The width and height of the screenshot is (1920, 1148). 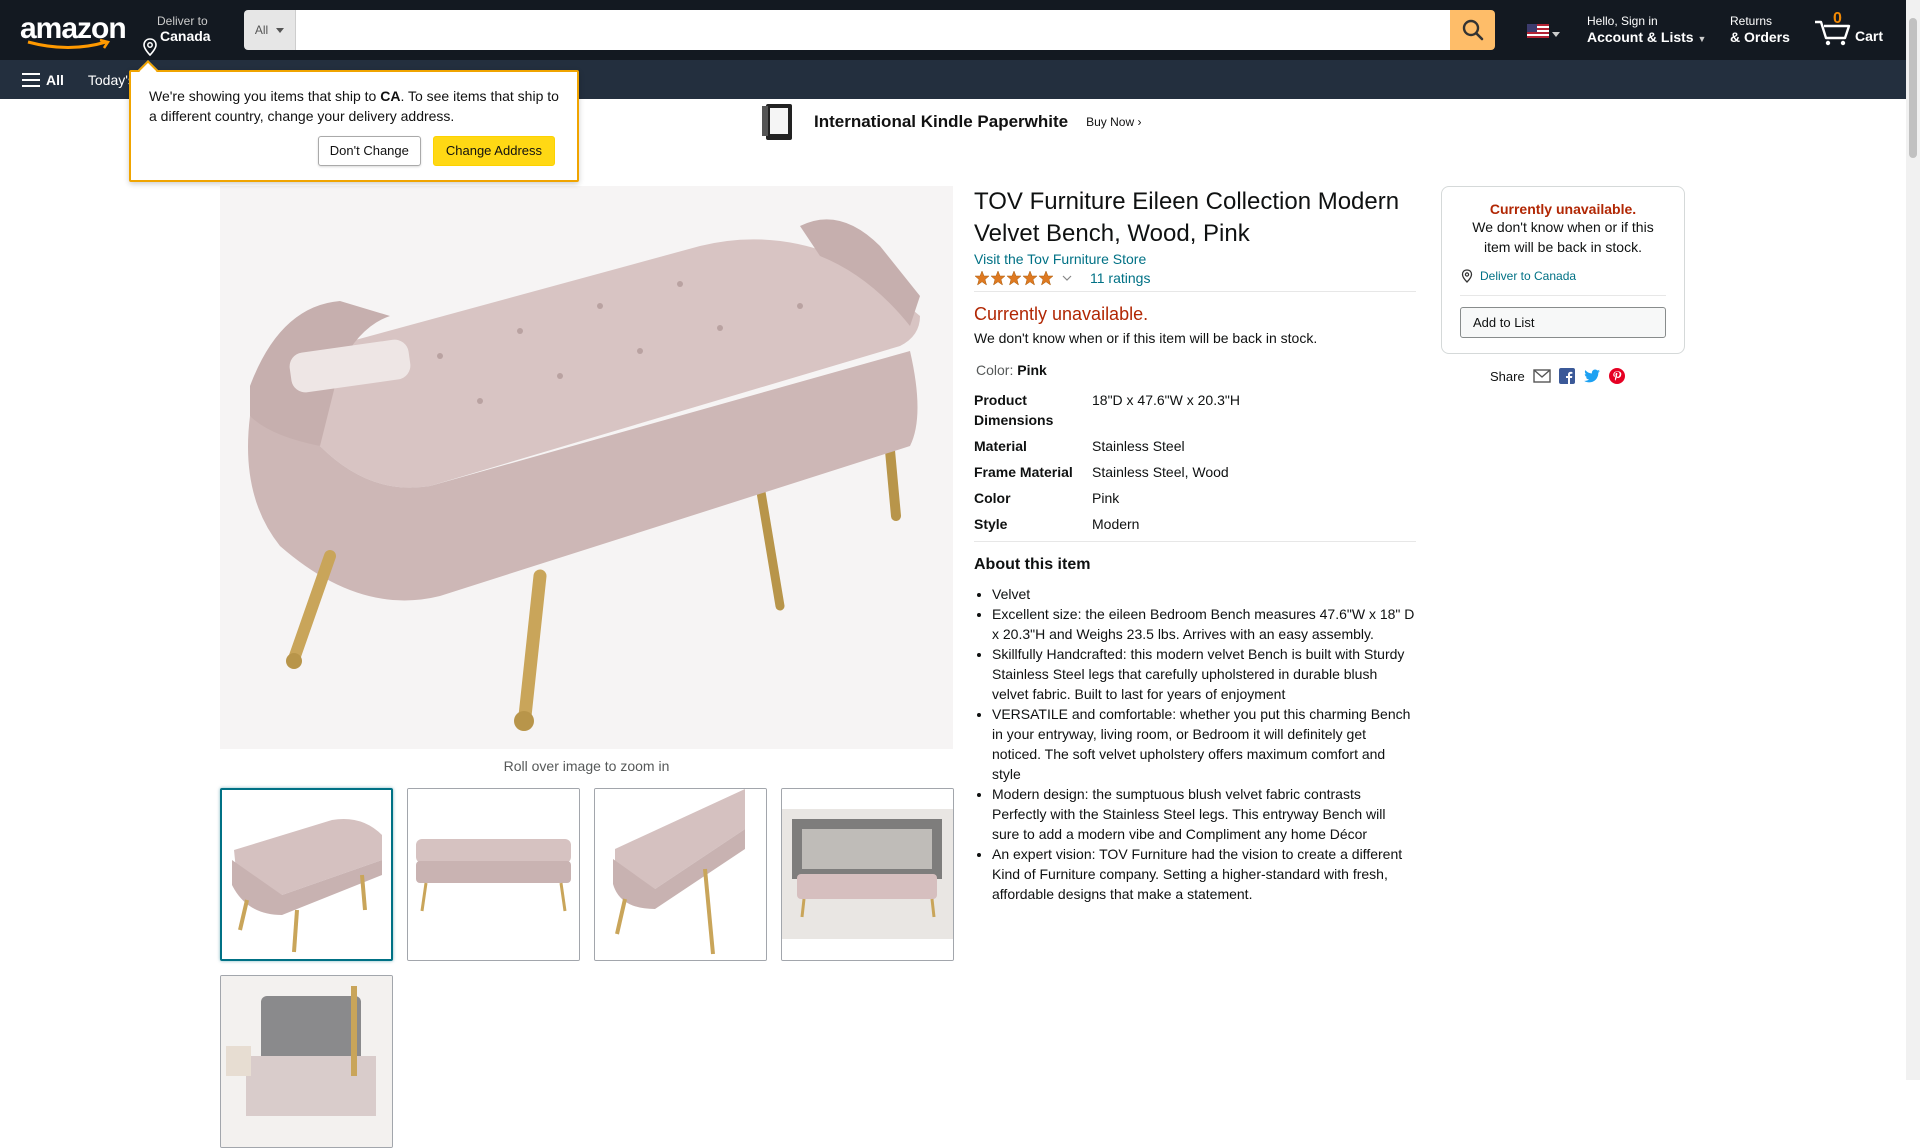 I want to click on share-label: Share, so click(x=1507, y=376).